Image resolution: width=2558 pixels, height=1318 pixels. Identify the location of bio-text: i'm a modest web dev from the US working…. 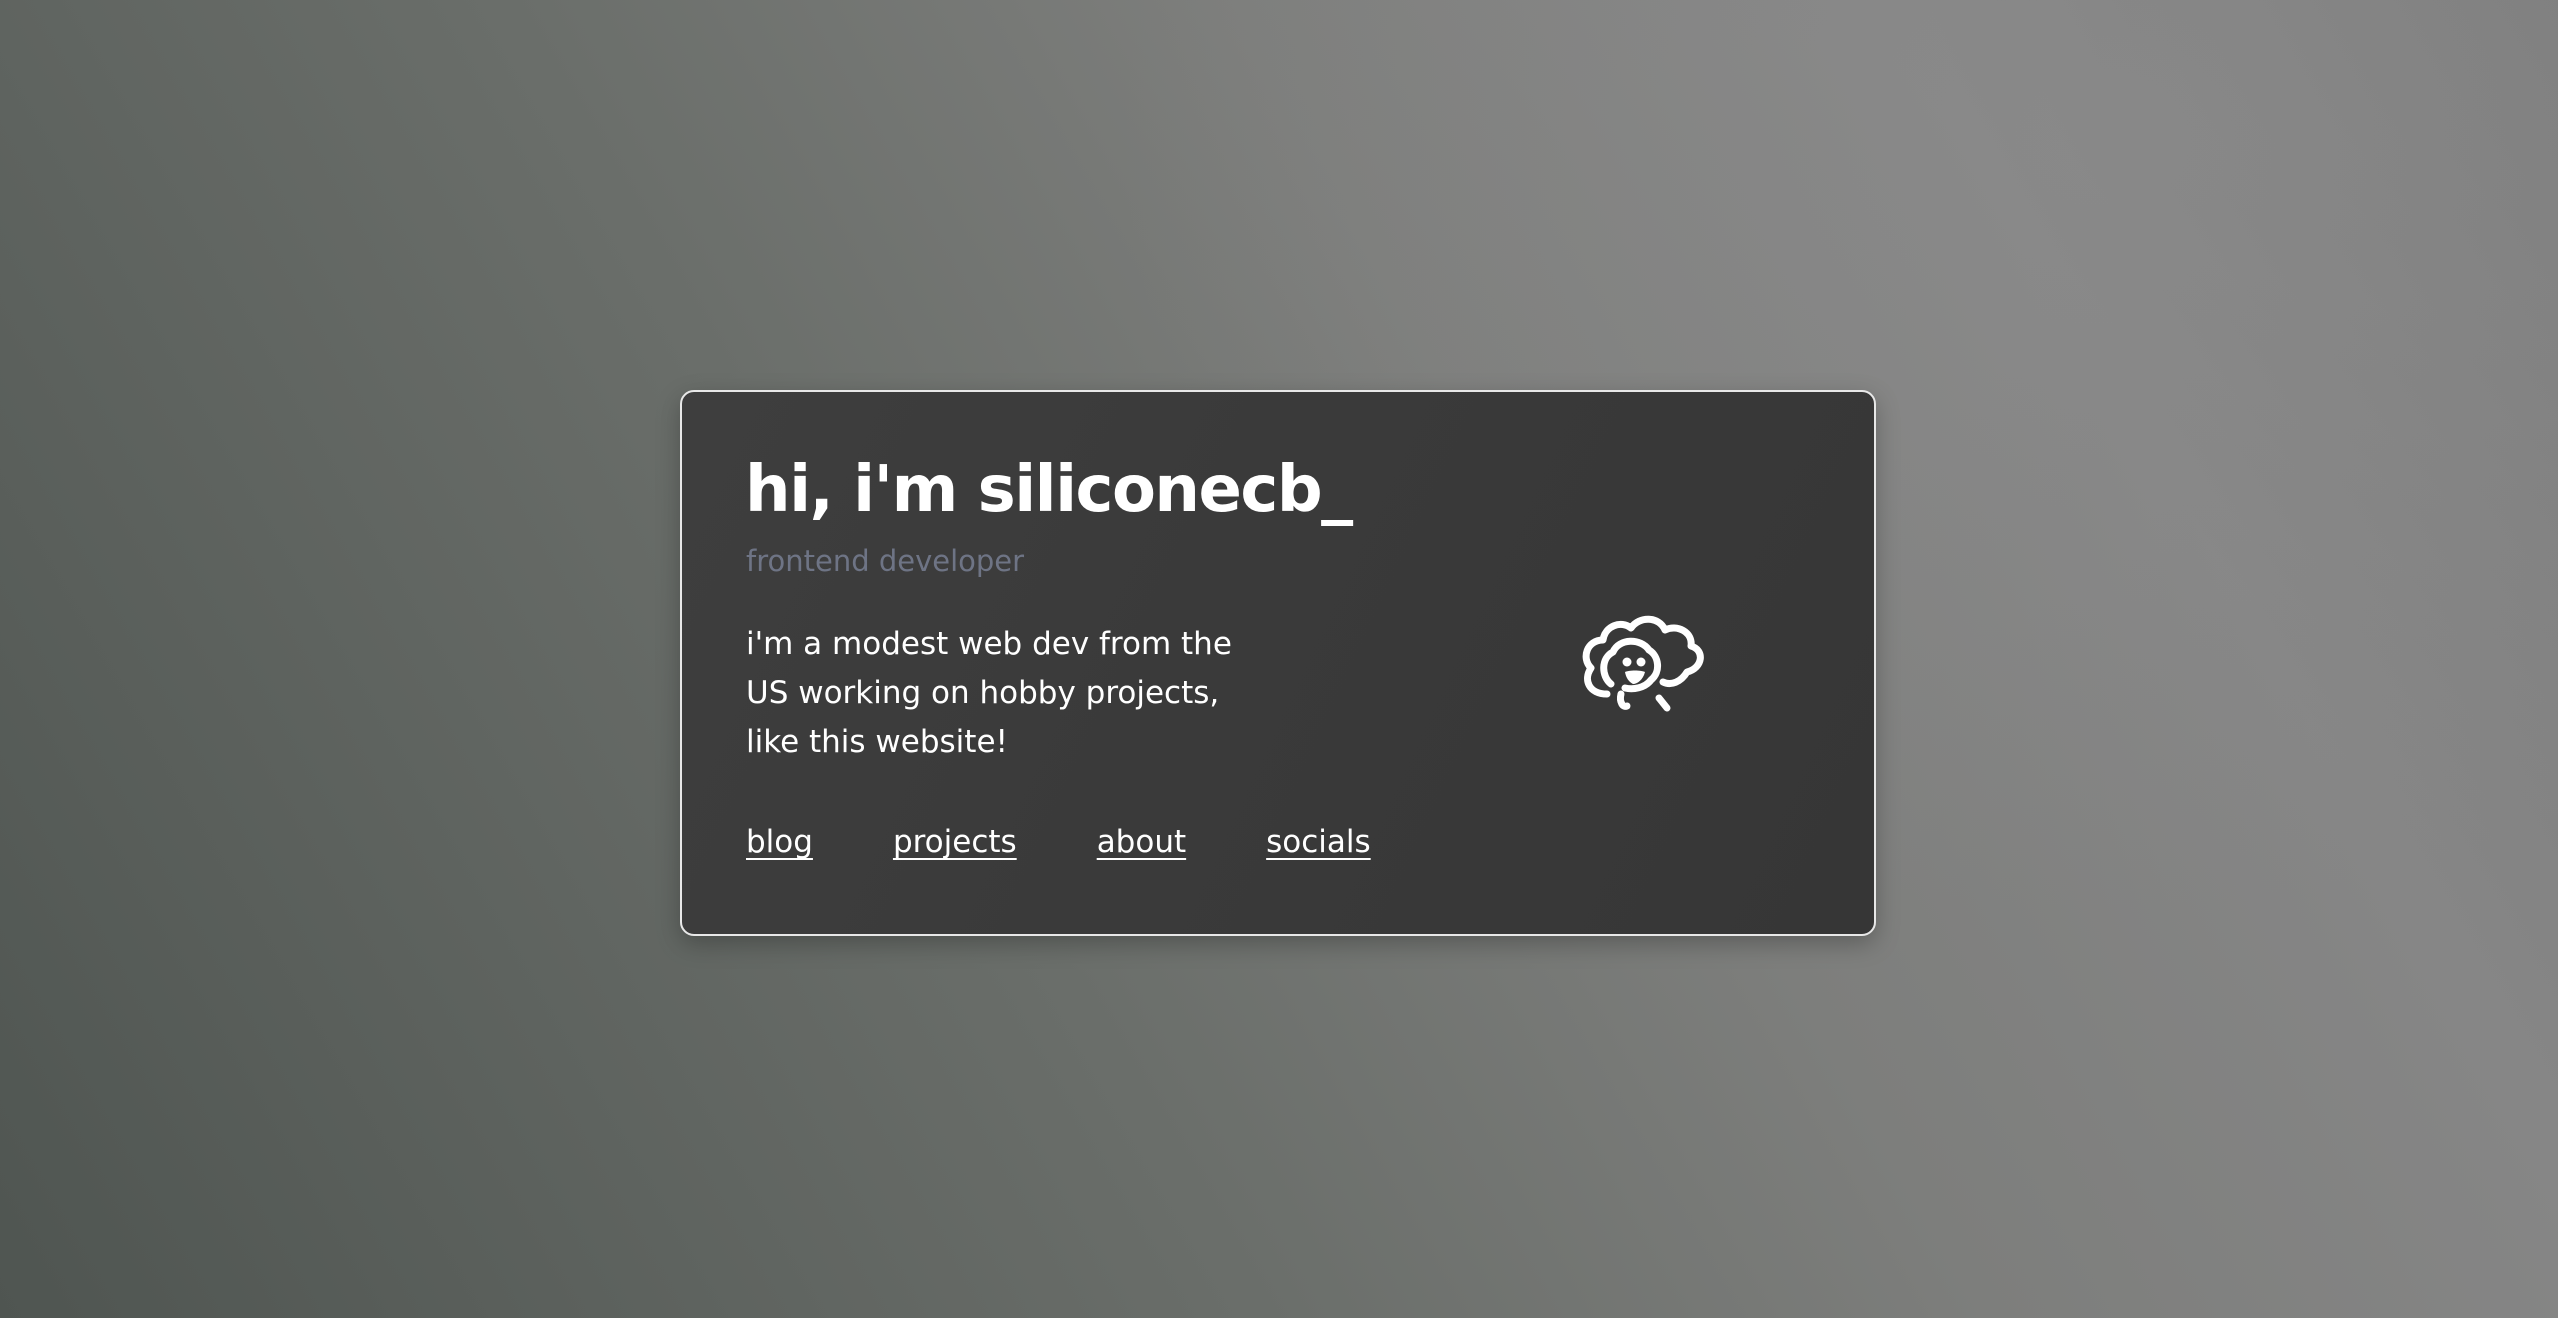
(989, 693).